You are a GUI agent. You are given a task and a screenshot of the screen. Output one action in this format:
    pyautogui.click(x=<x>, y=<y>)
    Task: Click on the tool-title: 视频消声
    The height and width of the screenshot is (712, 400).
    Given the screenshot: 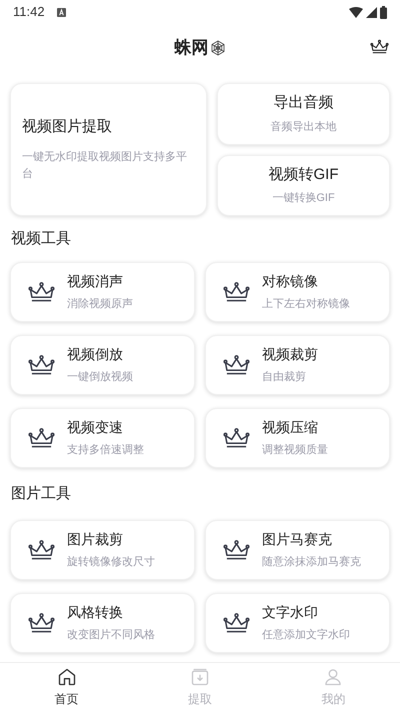 What is the action you would take?
    pyautogui.click(x=95, y=282)
    